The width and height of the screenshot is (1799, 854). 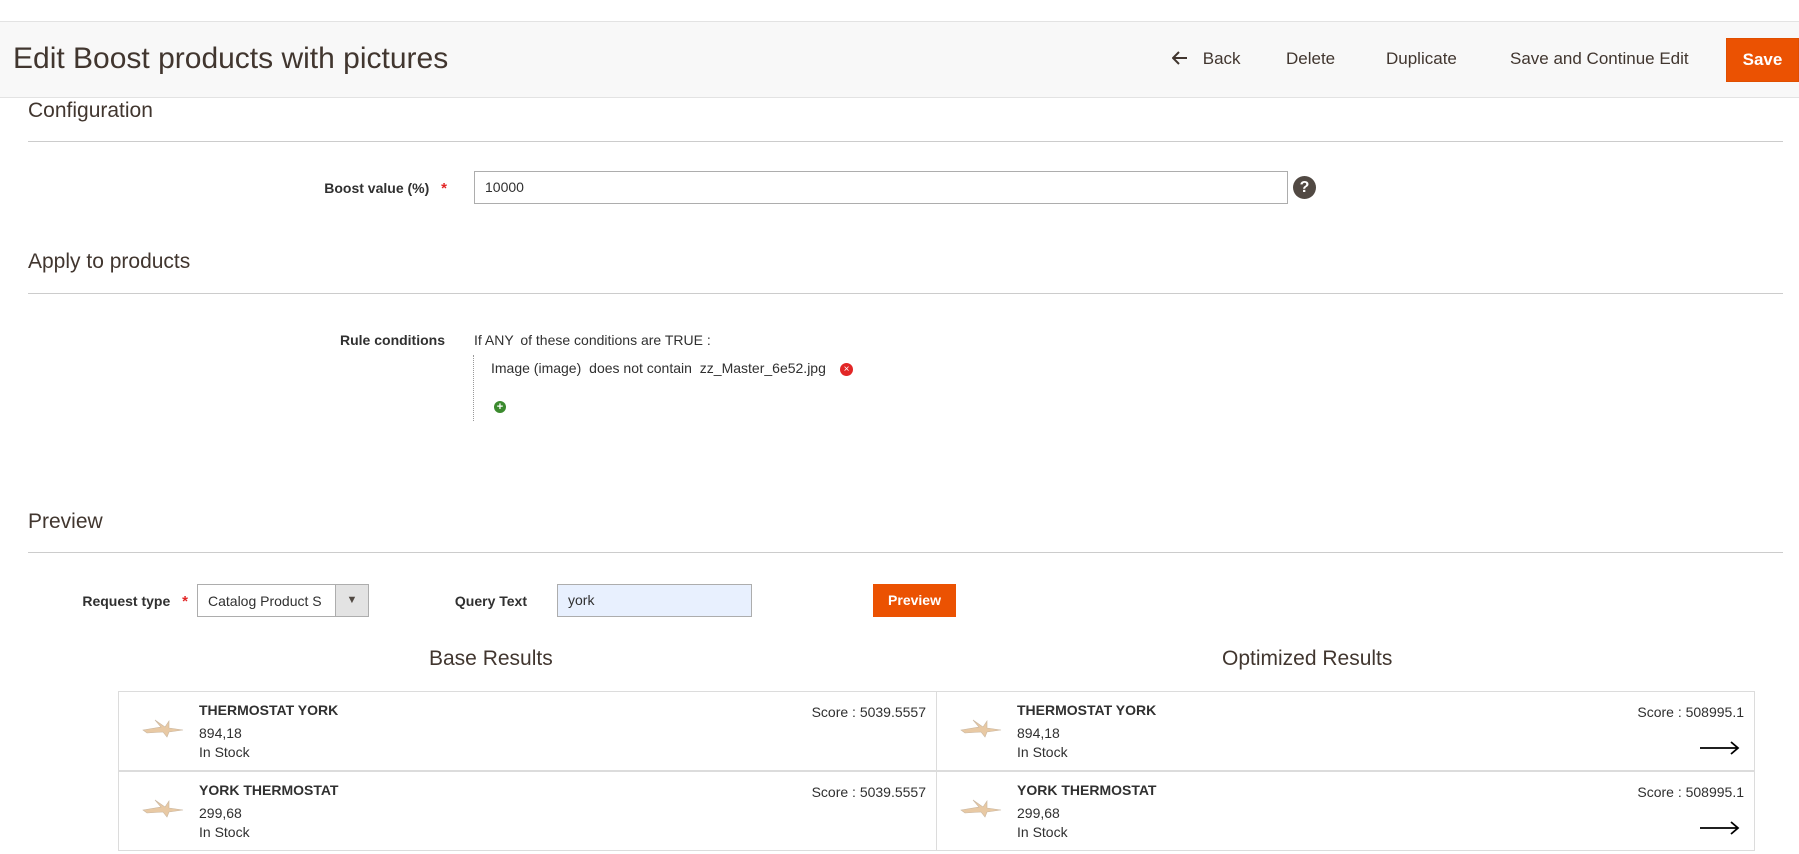 What do you see at coordinates (377, 188) in the screenshot?
I see `boost-value-label-text: Boost value (%)` at bounding box center [377, 188].